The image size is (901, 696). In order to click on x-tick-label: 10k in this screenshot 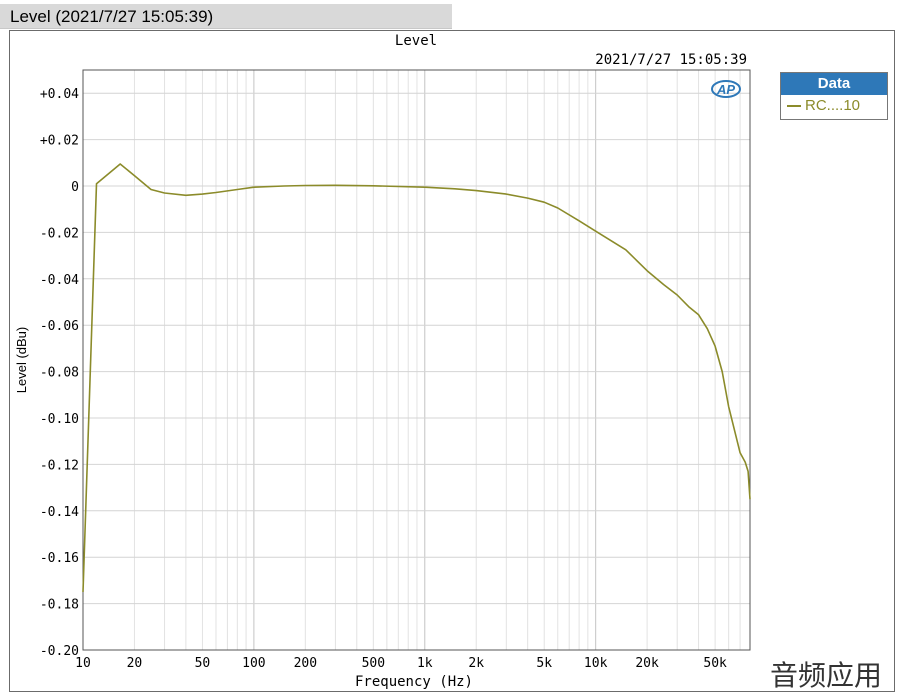, I will do `click(596, 663)`.